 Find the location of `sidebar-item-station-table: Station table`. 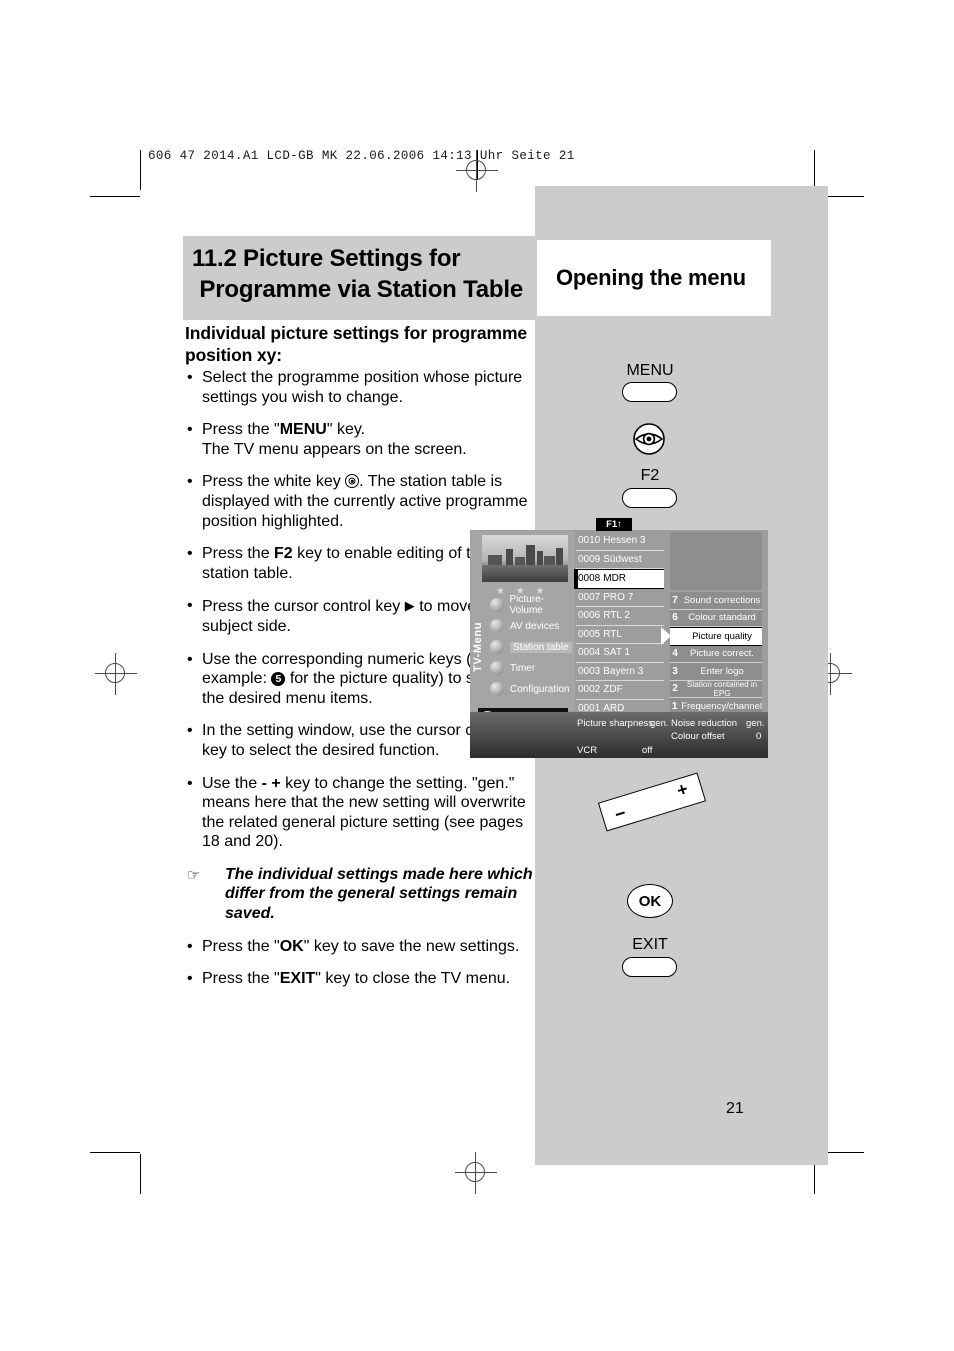

sidebar-item-station-table: Station table is located at coordinates (531, 647).